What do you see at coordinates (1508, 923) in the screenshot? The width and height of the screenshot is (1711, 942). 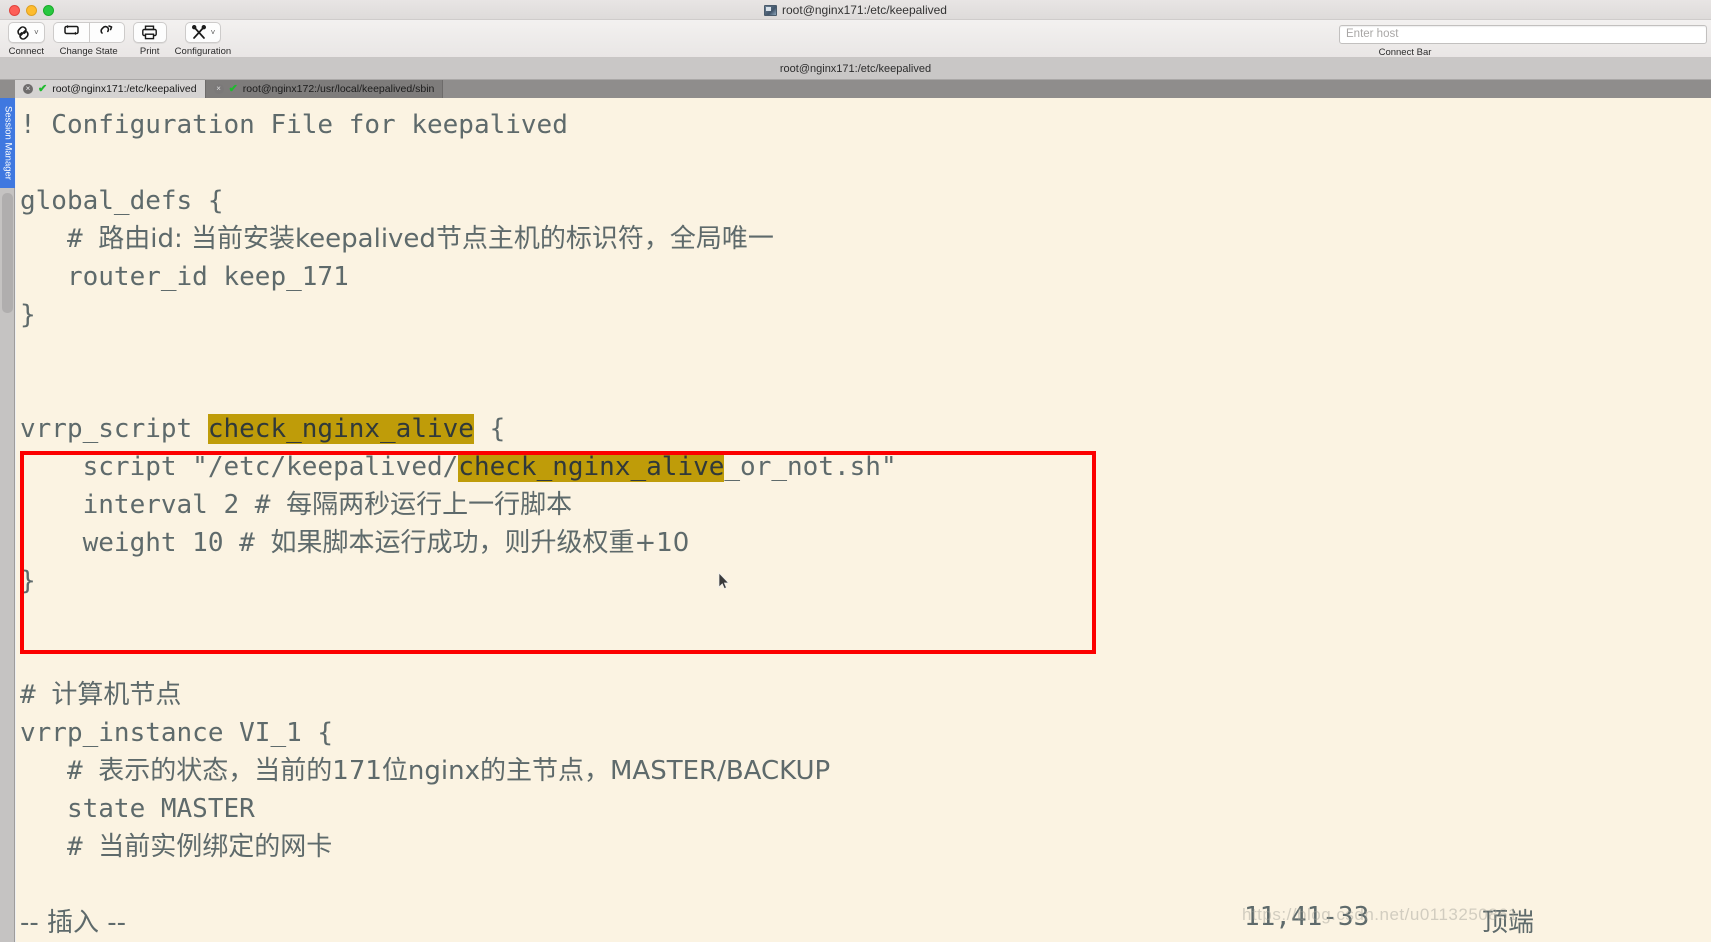 I see `scroll-position: 顶端` at bounding box center [1508, 923].